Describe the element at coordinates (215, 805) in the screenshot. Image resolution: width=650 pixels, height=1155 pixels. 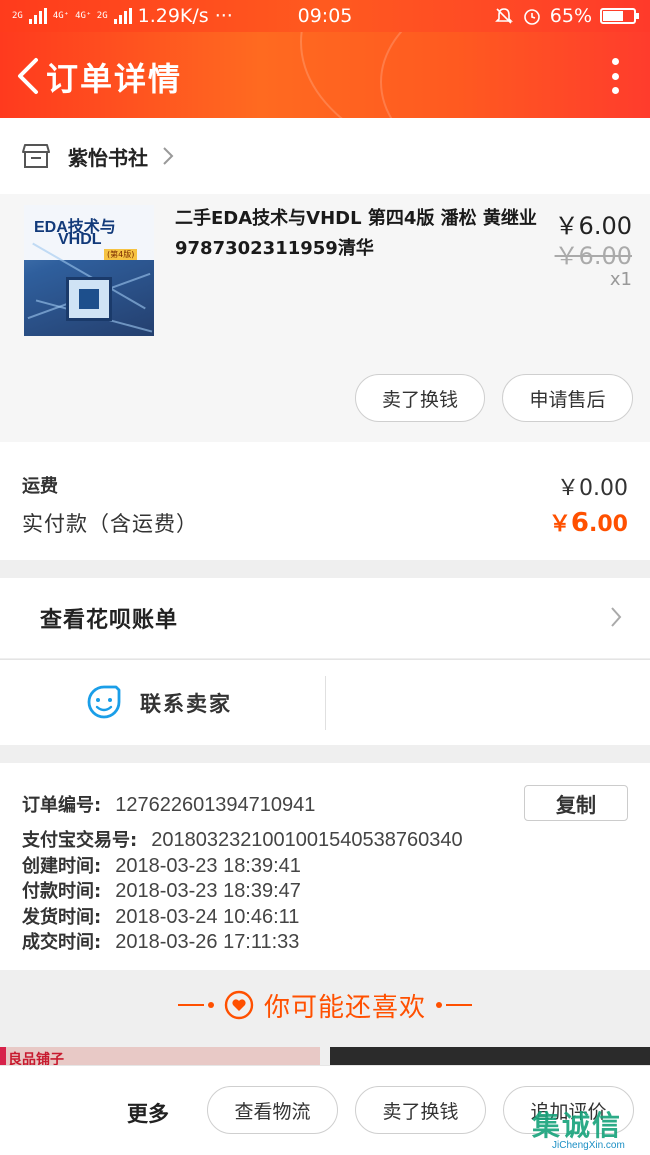
I see `order-number-value: 127622601394710941` at that location.